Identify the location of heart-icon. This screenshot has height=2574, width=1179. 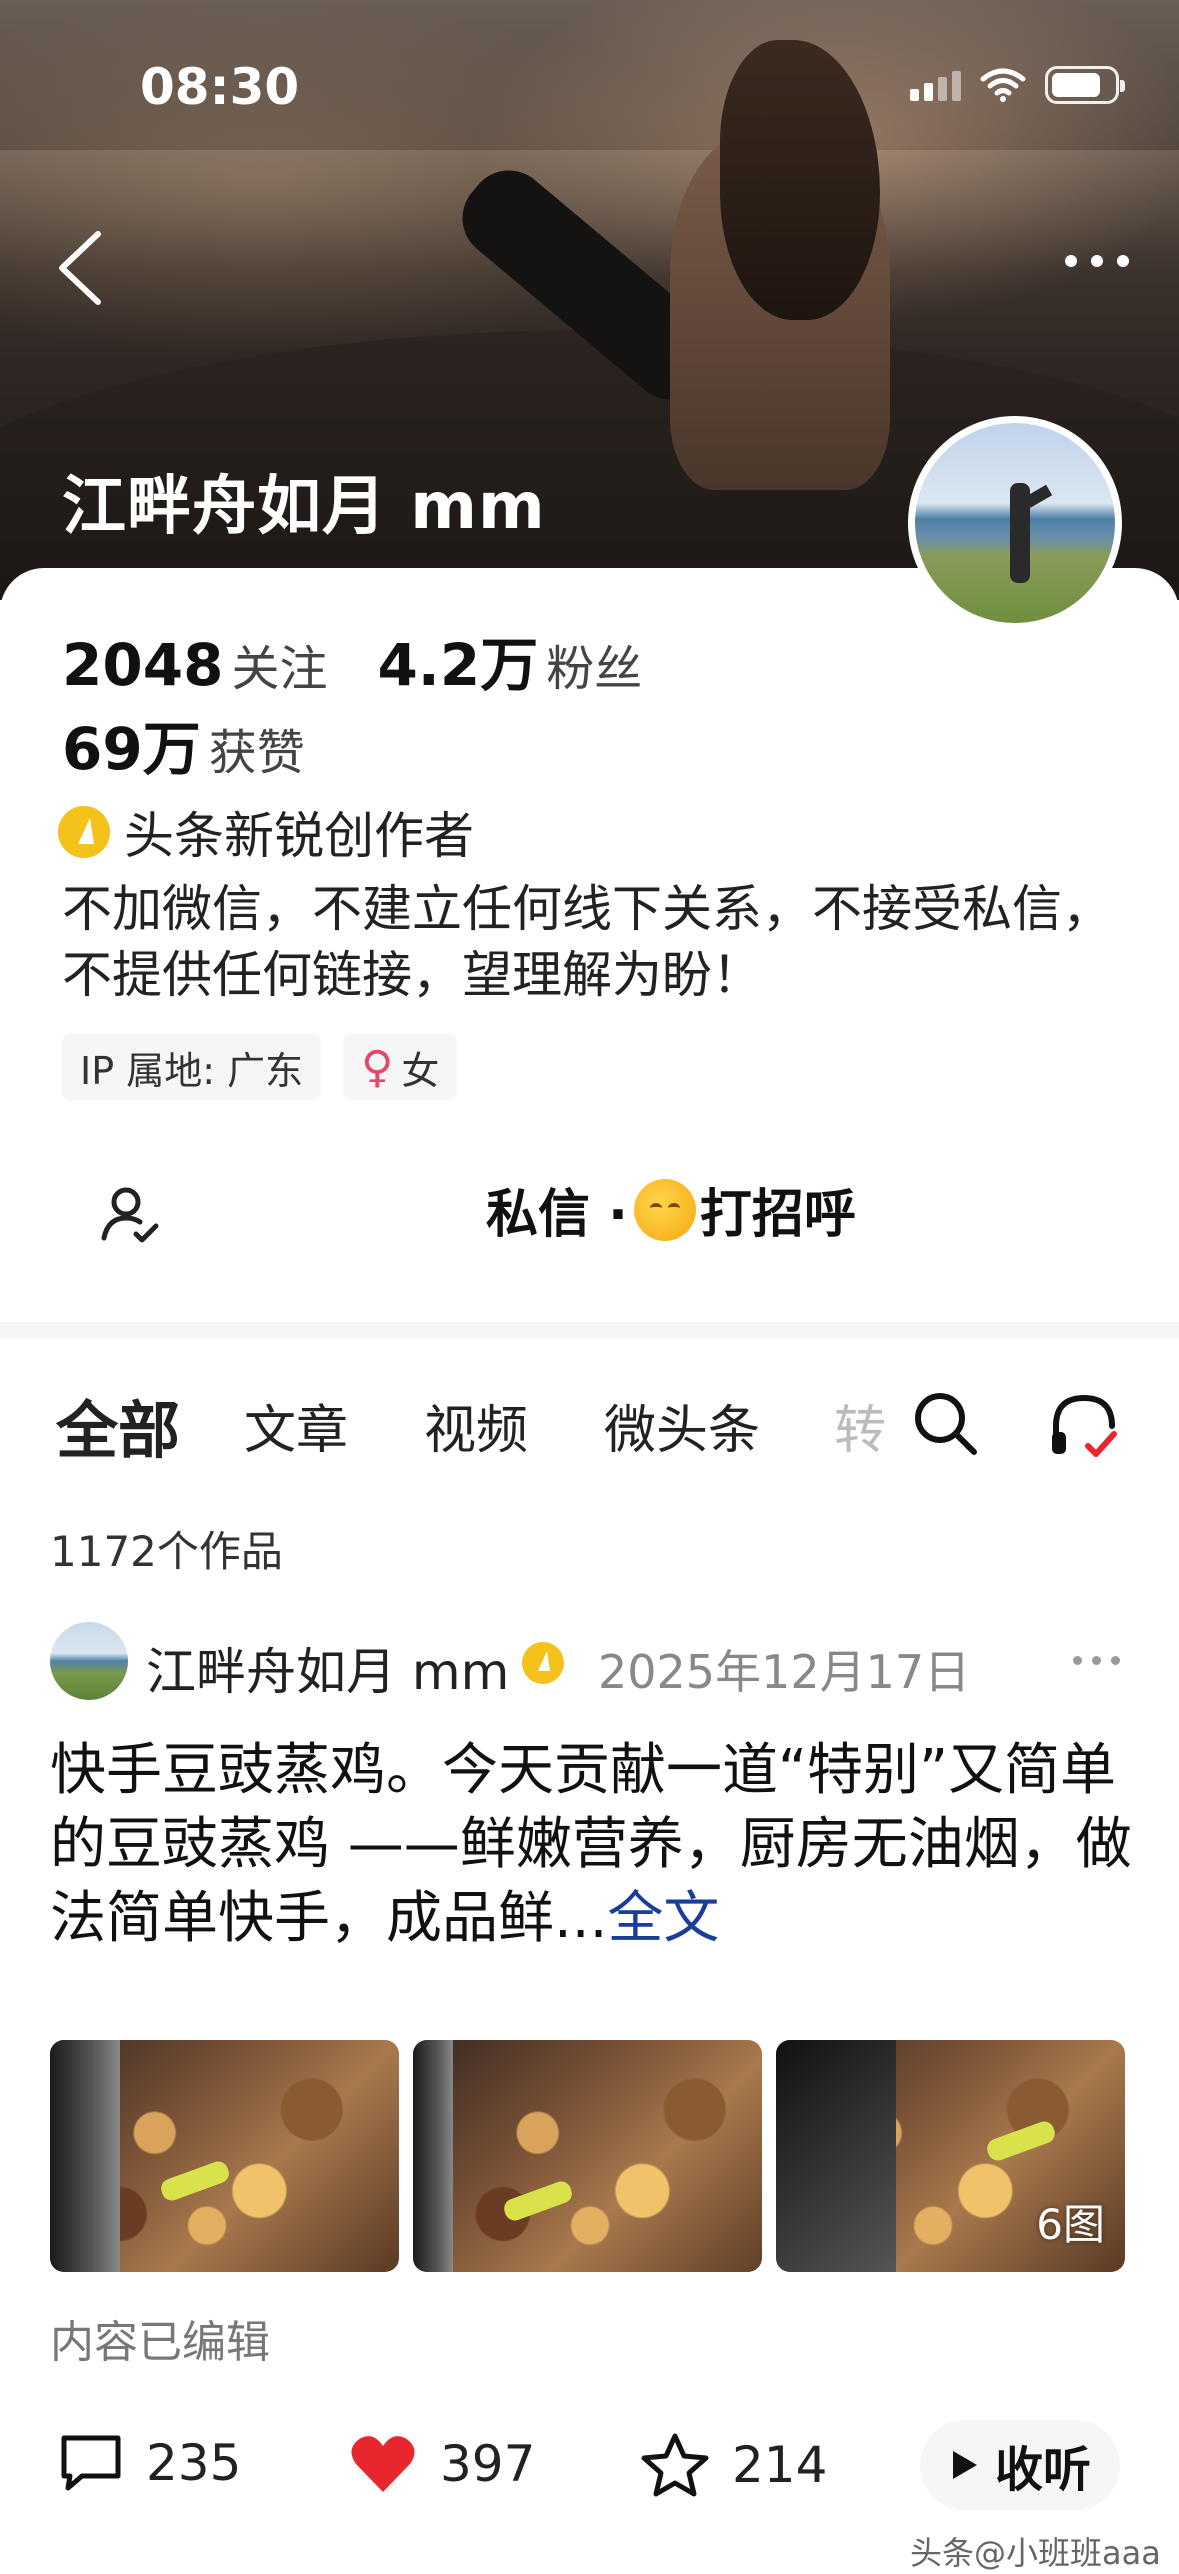
(383, 2464).